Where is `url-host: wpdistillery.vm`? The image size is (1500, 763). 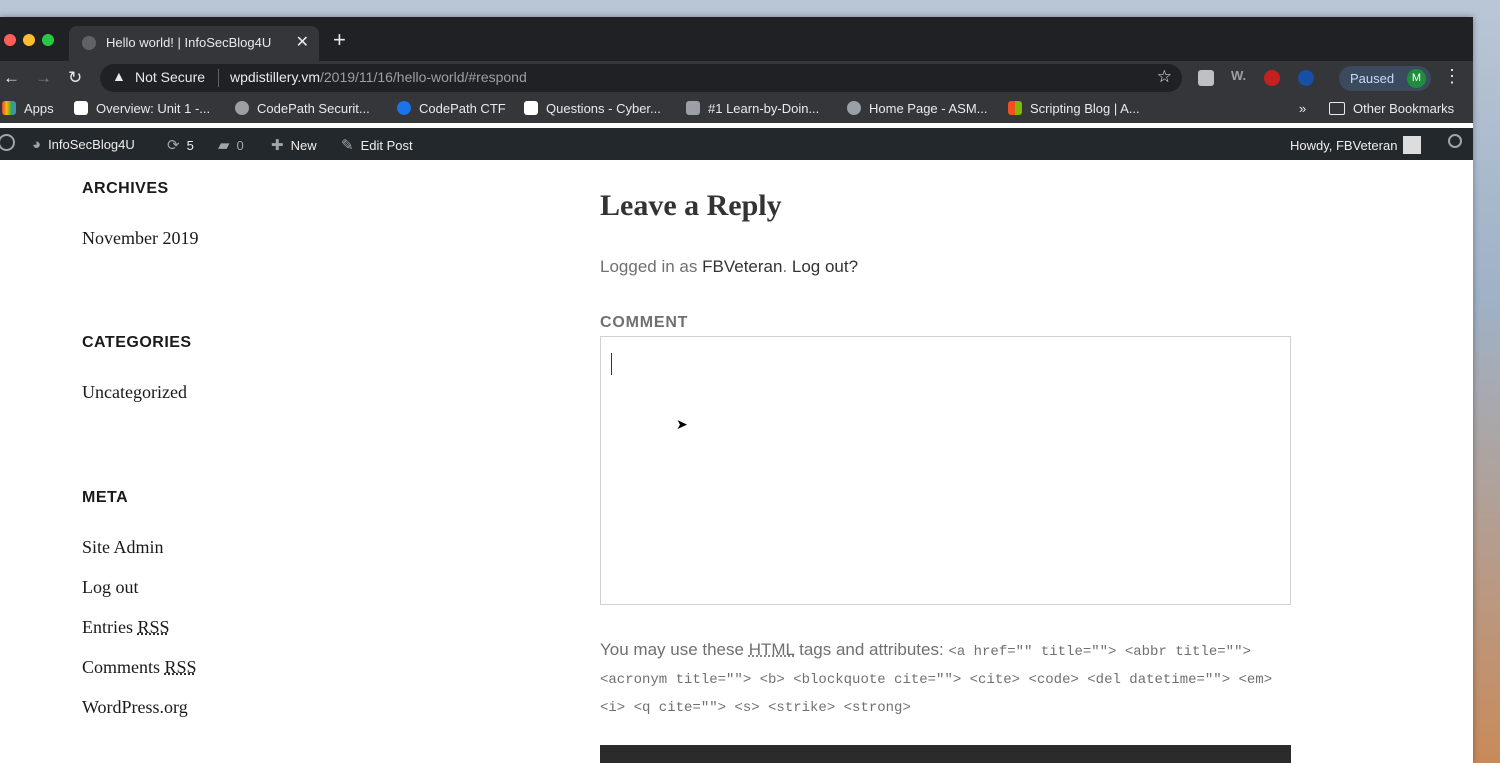 url-host: wpdistillery.vm is located at coordinates (275, 77).